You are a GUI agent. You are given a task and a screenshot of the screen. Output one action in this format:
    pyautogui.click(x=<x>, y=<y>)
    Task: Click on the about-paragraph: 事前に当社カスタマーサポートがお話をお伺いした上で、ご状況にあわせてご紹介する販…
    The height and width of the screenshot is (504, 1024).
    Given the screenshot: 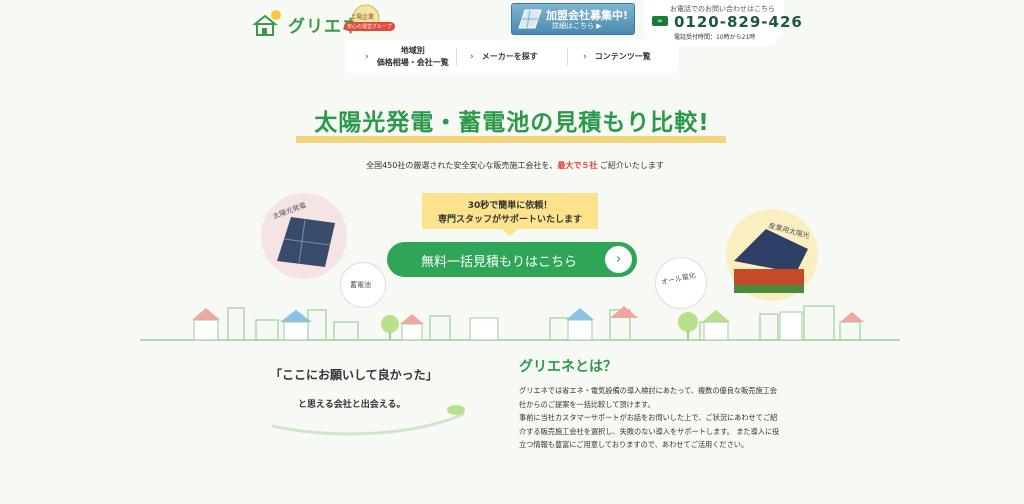 What is the action you would take?
    pyautogui.click(x=649, y=431)
    